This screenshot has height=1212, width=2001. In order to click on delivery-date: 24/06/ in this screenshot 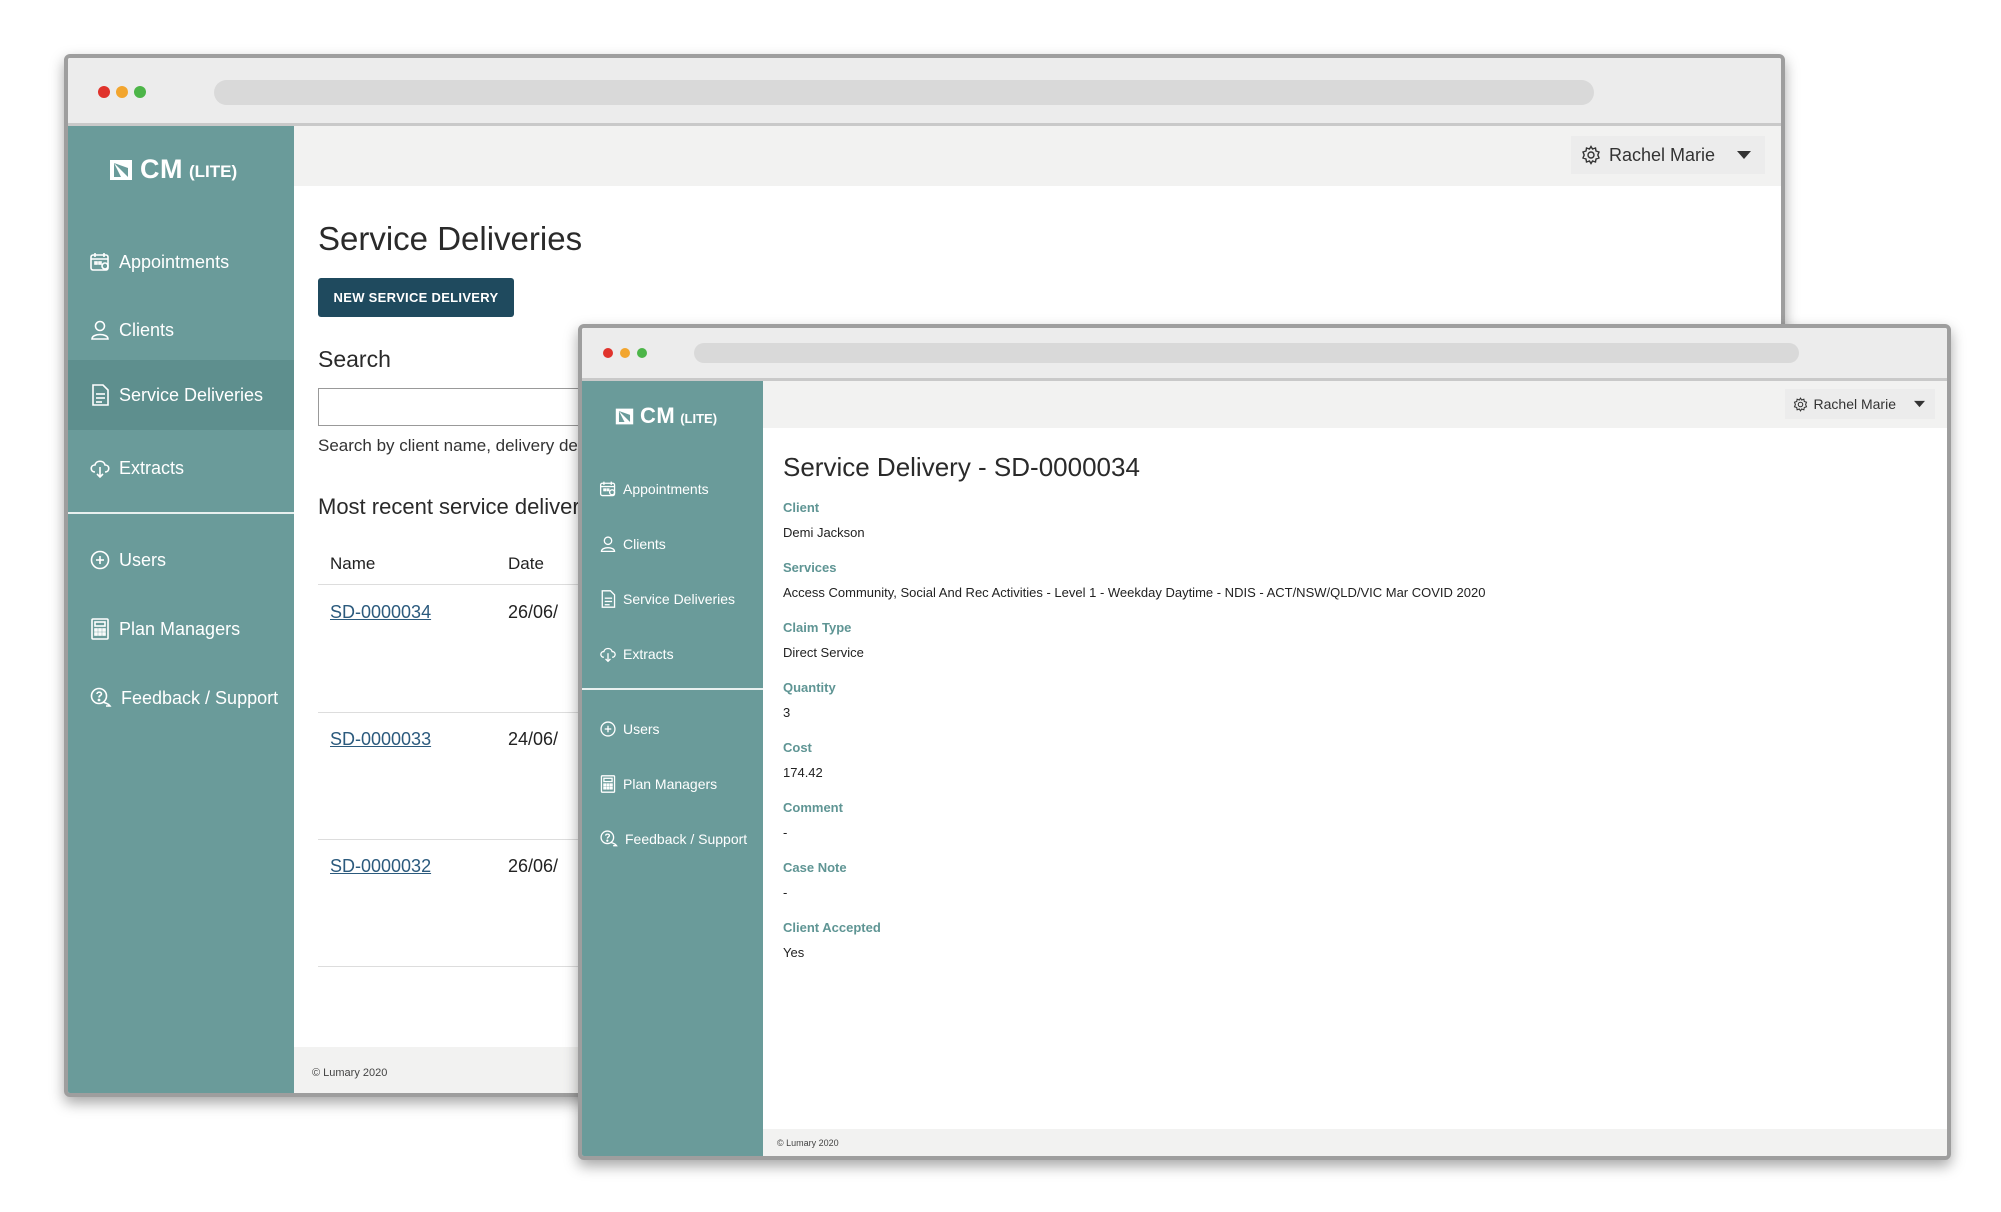, I will do `click(533, 739)`.